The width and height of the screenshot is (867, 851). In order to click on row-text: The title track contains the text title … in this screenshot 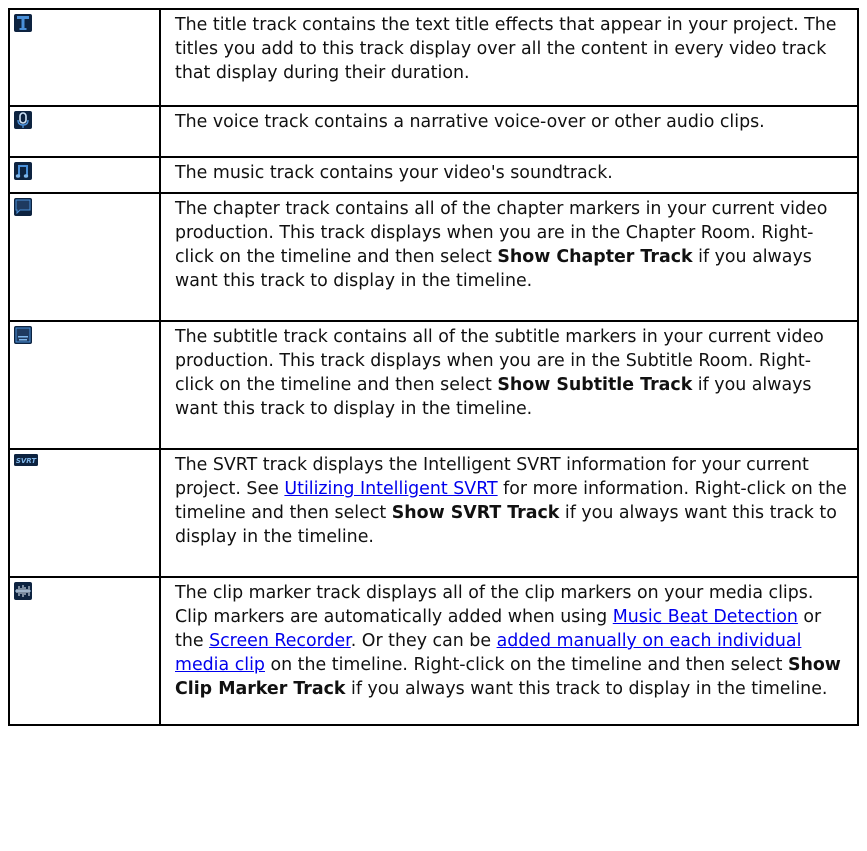, I will do `click(506, 49)`.